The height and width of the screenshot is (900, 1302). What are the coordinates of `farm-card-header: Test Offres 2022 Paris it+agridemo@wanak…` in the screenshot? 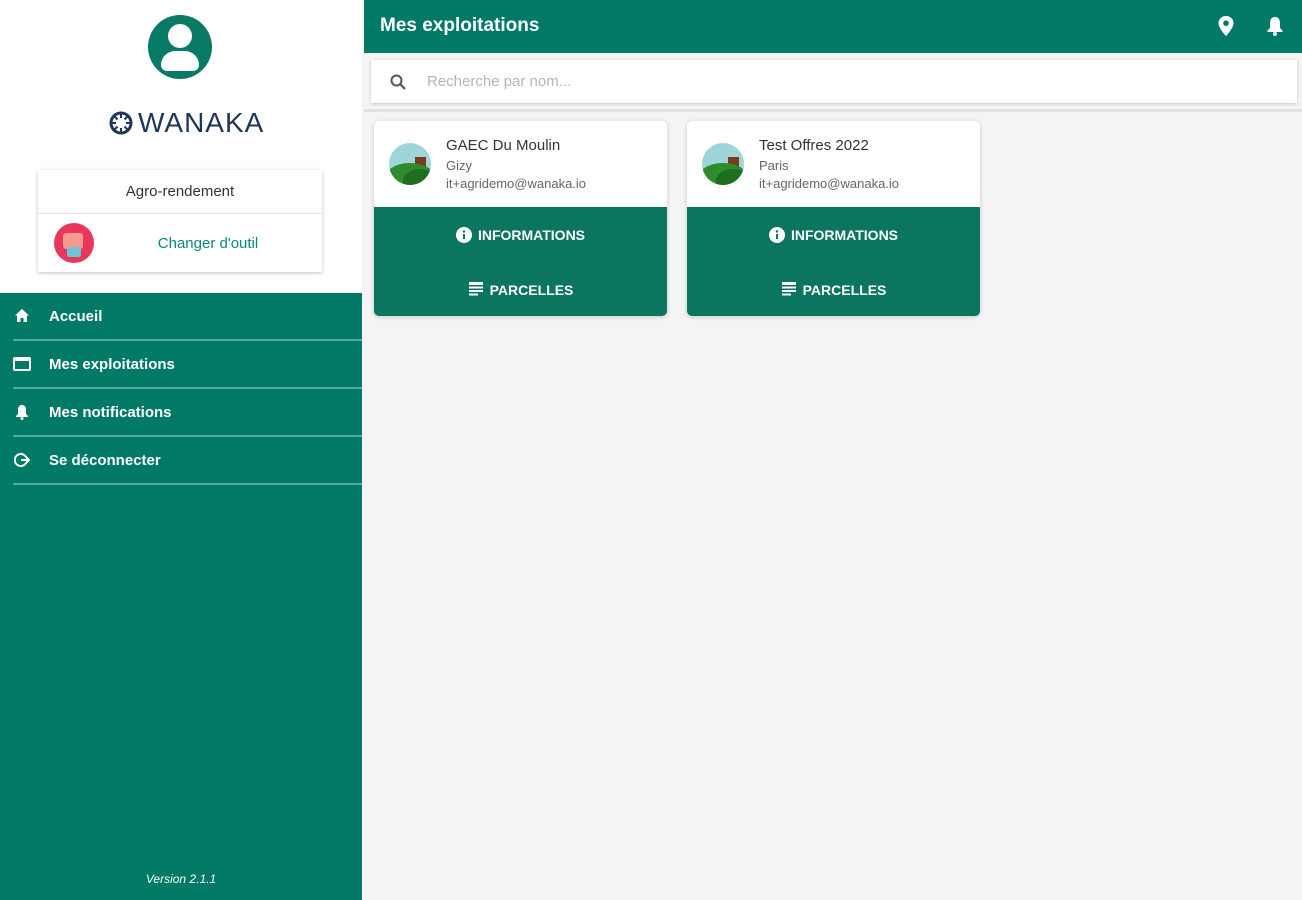 It's located at (833, 164).